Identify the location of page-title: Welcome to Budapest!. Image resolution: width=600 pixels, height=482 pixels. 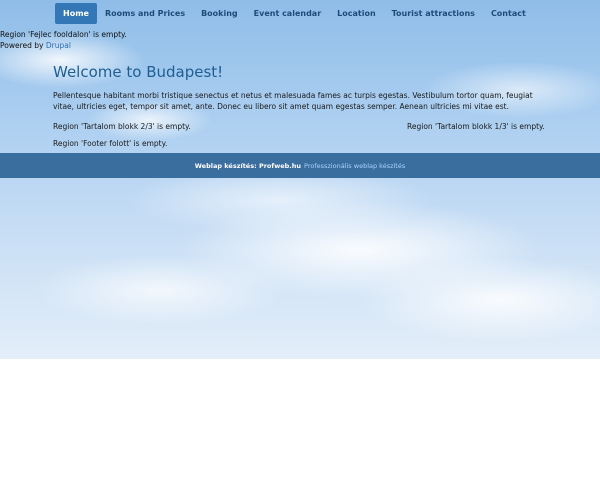
(138, 72).